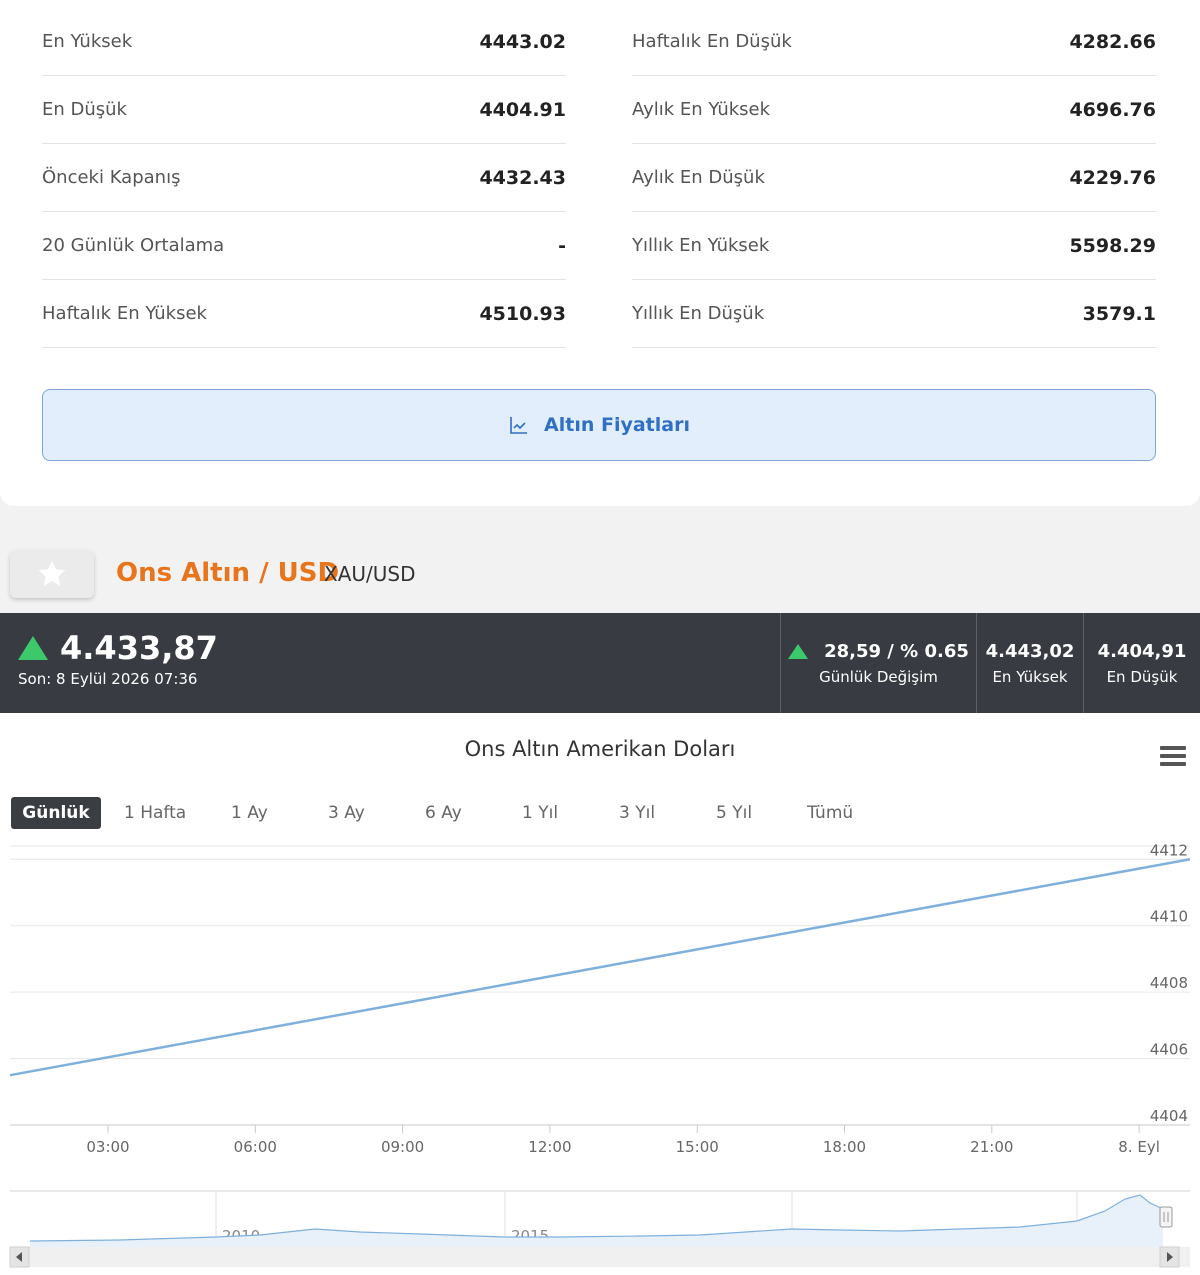 The image size is (1200, 1275). Describe the element at coordinates (712, 41) in the screenshot. I see `stat-label: Haftalık En Düşük` at that location.